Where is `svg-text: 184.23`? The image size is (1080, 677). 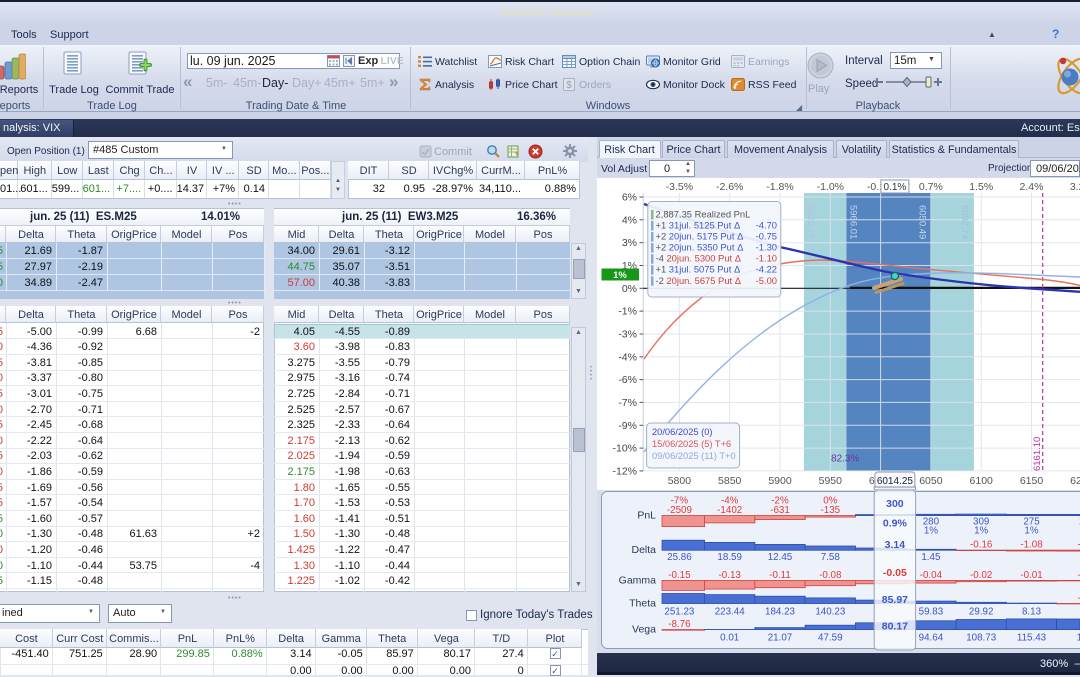 svg-text: 184.23 is located at coordinates (780, 612).